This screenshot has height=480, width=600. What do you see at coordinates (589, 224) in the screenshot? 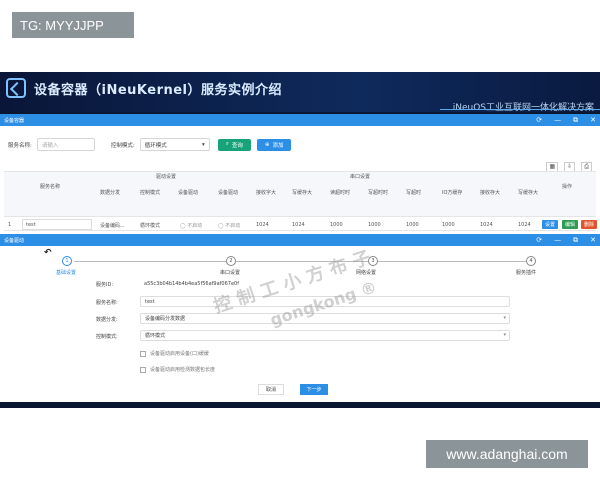
I see `delete-button: 删除` at bounding box center [589, 224].